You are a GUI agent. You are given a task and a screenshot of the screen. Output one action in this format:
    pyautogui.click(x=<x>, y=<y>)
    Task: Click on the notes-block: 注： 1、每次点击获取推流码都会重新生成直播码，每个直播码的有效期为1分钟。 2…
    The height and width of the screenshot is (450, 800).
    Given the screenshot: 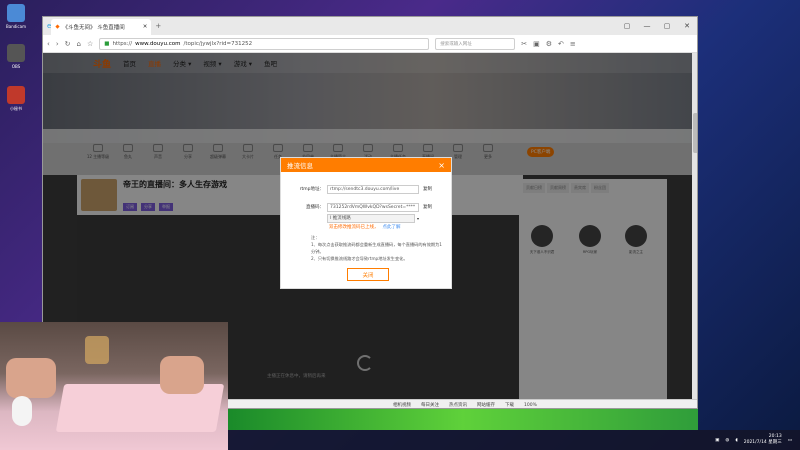 What is the action you would take?
    pyautogui.click(x=377, y=248)
    